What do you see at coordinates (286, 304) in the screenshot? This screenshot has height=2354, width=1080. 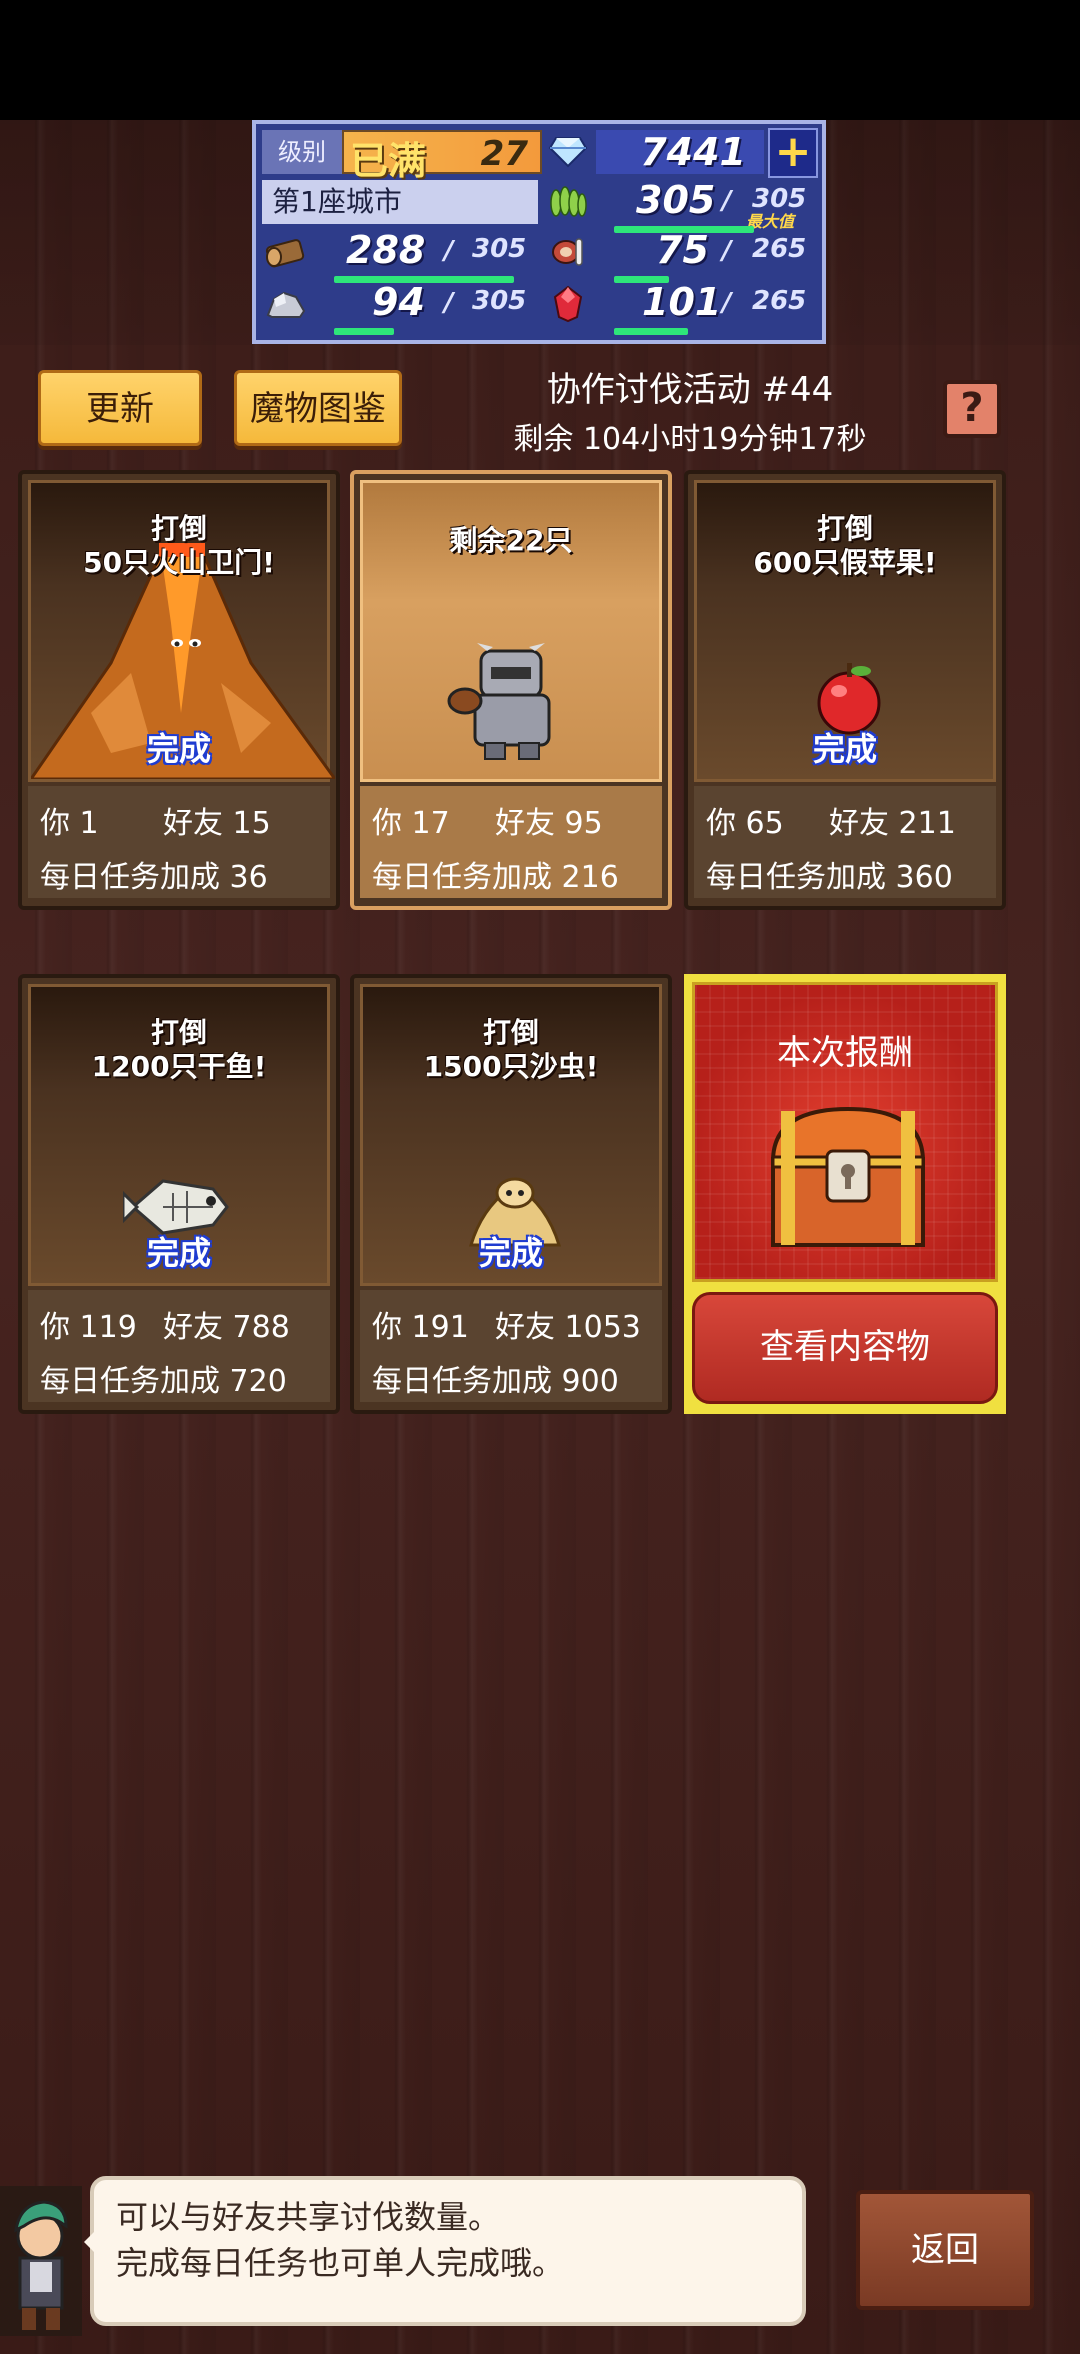 I see `stone-icon` at bounding box center [286, 304].